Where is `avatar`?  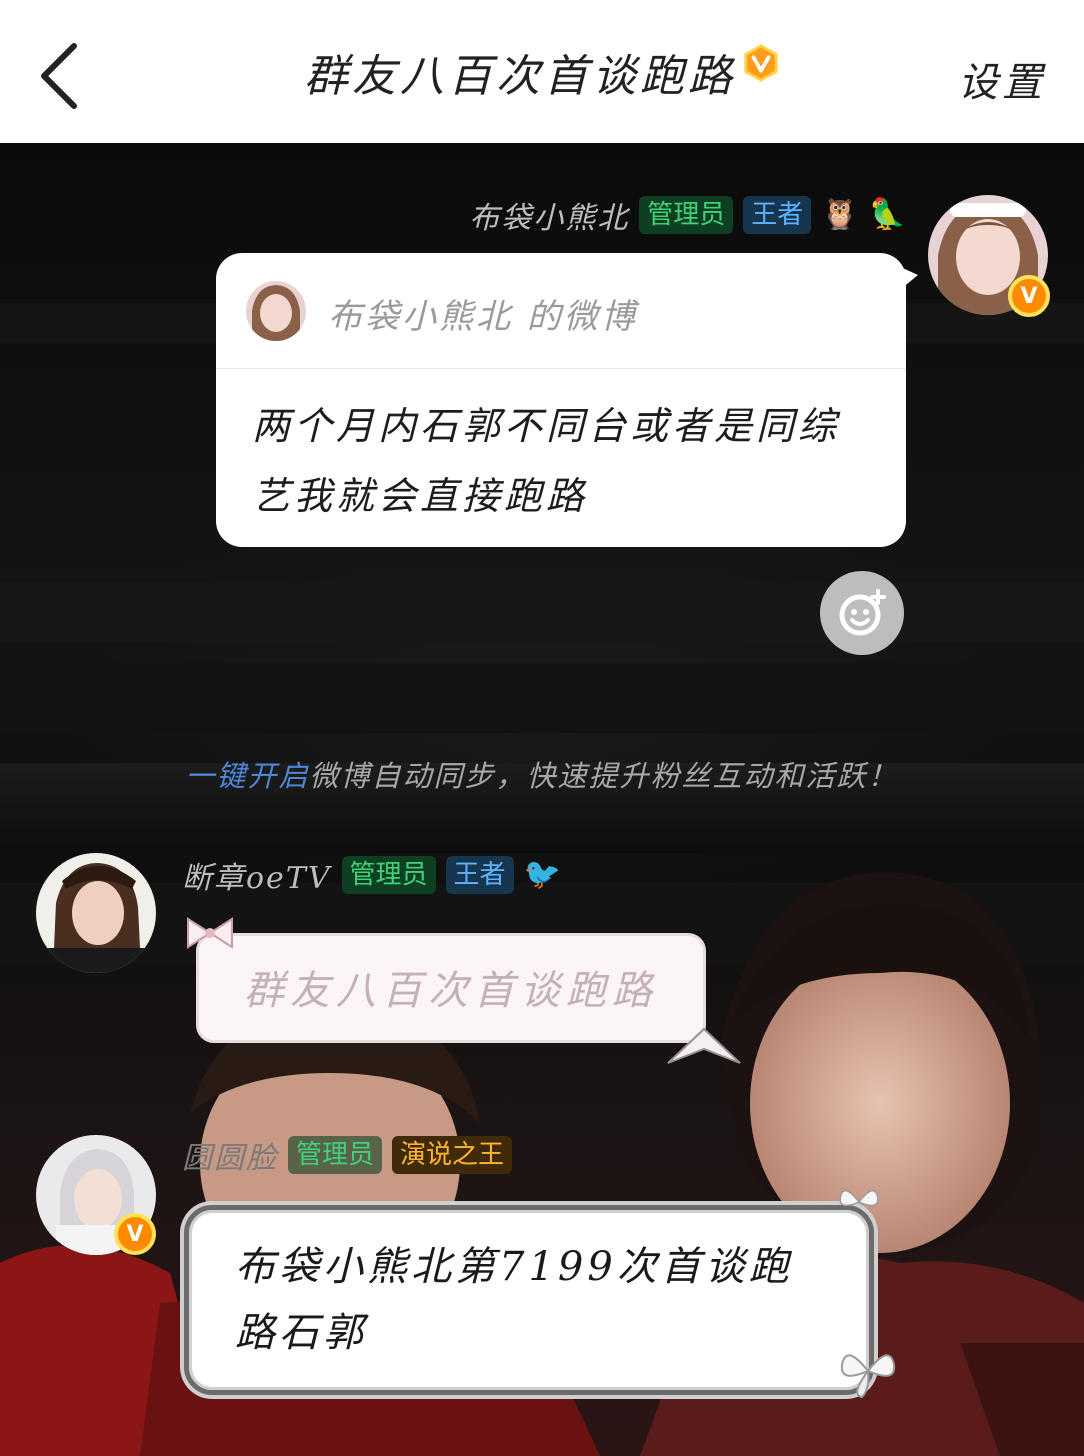
avatar is located at coordinates (96, 913).